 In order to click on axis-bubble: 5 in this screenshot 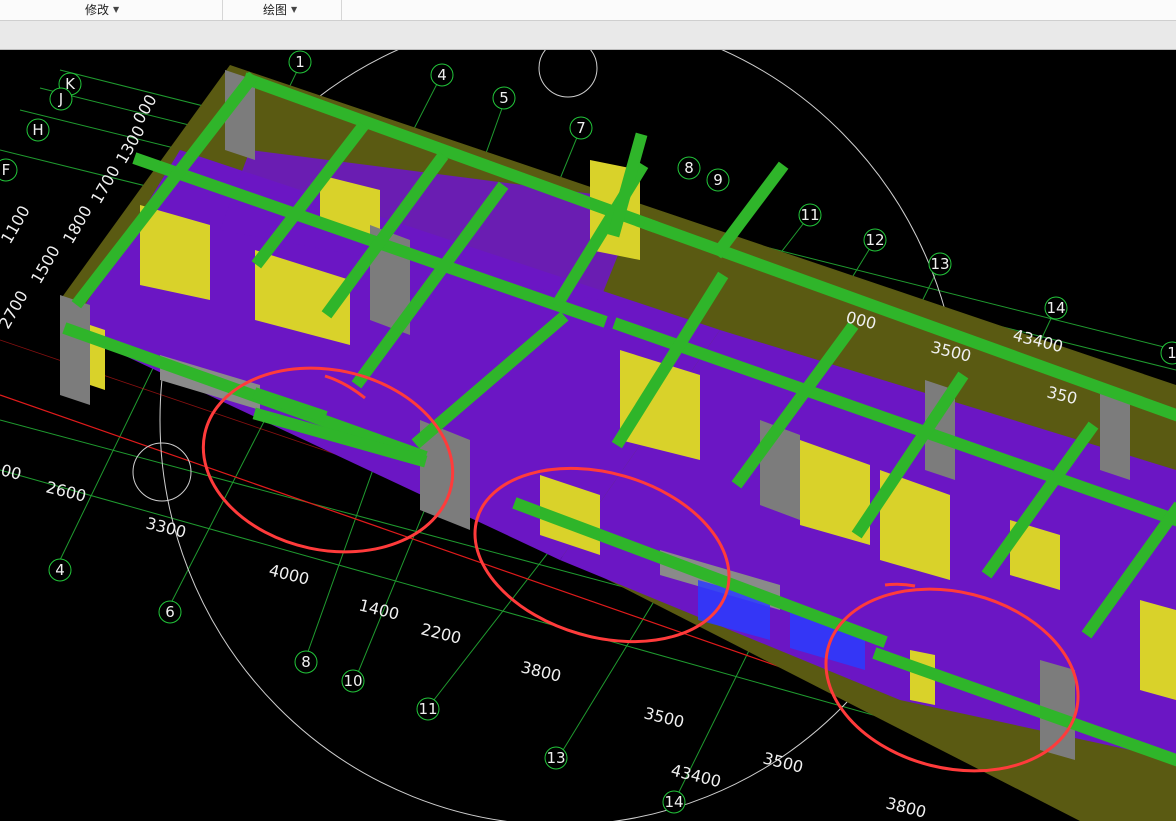, I will do `click(504, 98)`.